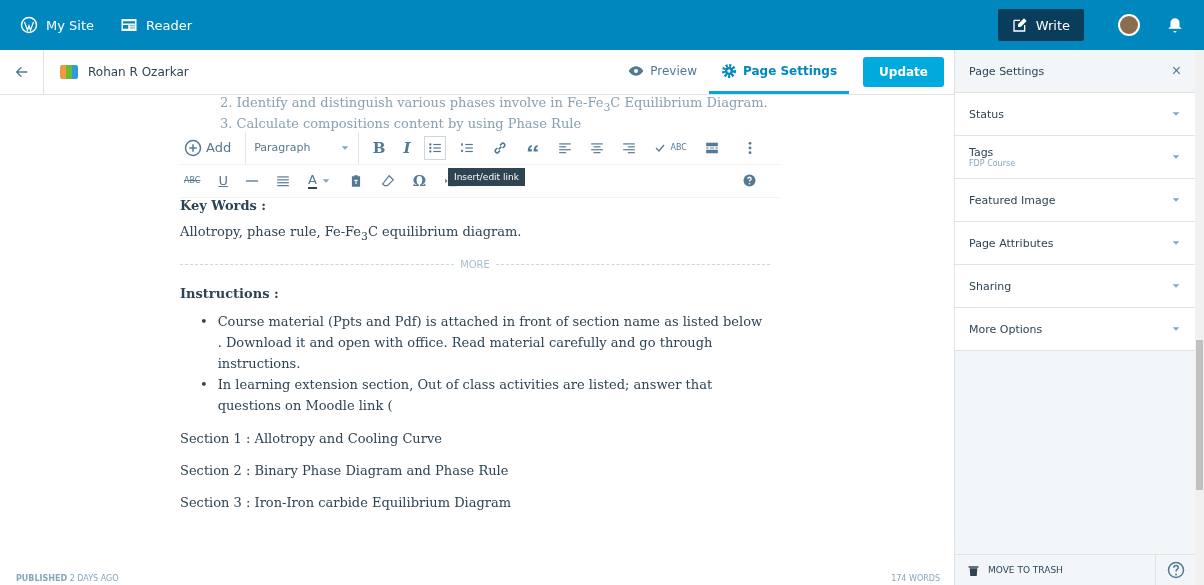 This screenshot has width=1204, height=585. I want to click on bell-icon, so click(1175, 25).